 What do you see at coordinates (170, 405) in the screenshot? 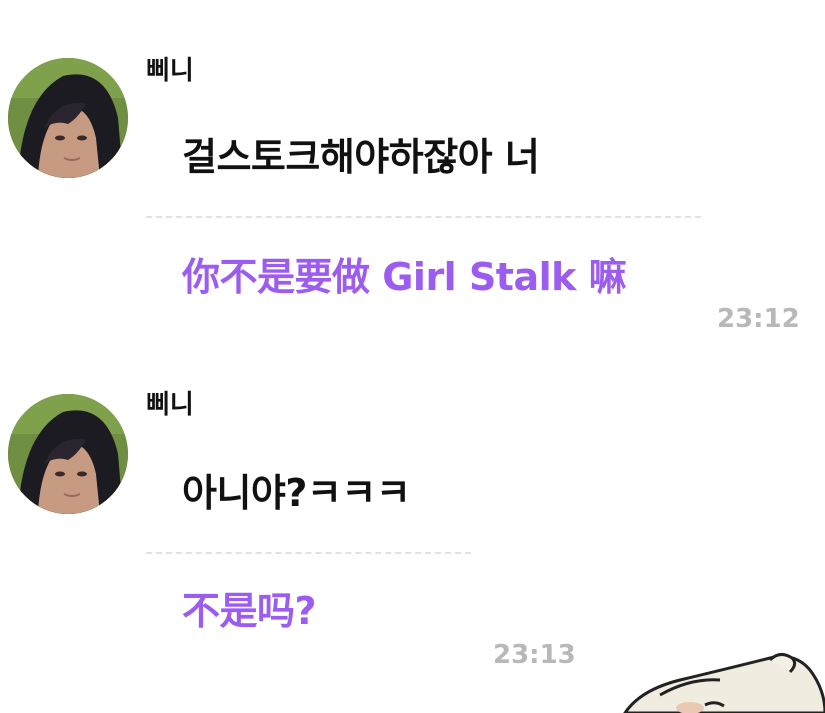
I see `sender-name: 삐니` at bounding box center [170, 405].